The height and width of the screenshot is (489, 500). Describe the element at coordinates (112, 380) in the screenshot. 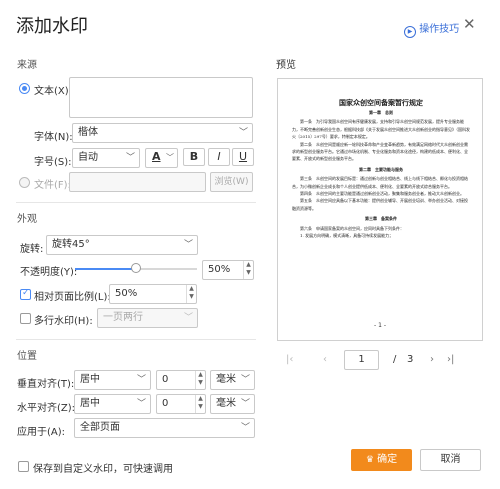

I see `valign-select: 居中 ﹀` at that location.